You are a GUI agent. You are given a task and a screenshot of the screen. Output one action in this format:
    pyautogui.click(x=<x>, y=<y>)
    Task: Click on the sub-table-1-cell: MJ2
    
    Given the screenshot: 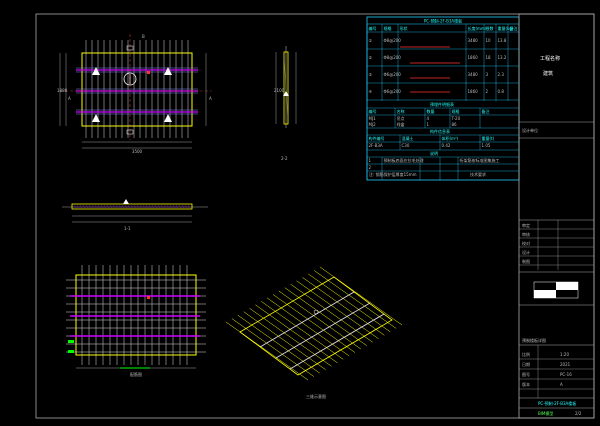 What is the action you would take?
    pyautogui.click(x=373, y=124)
    